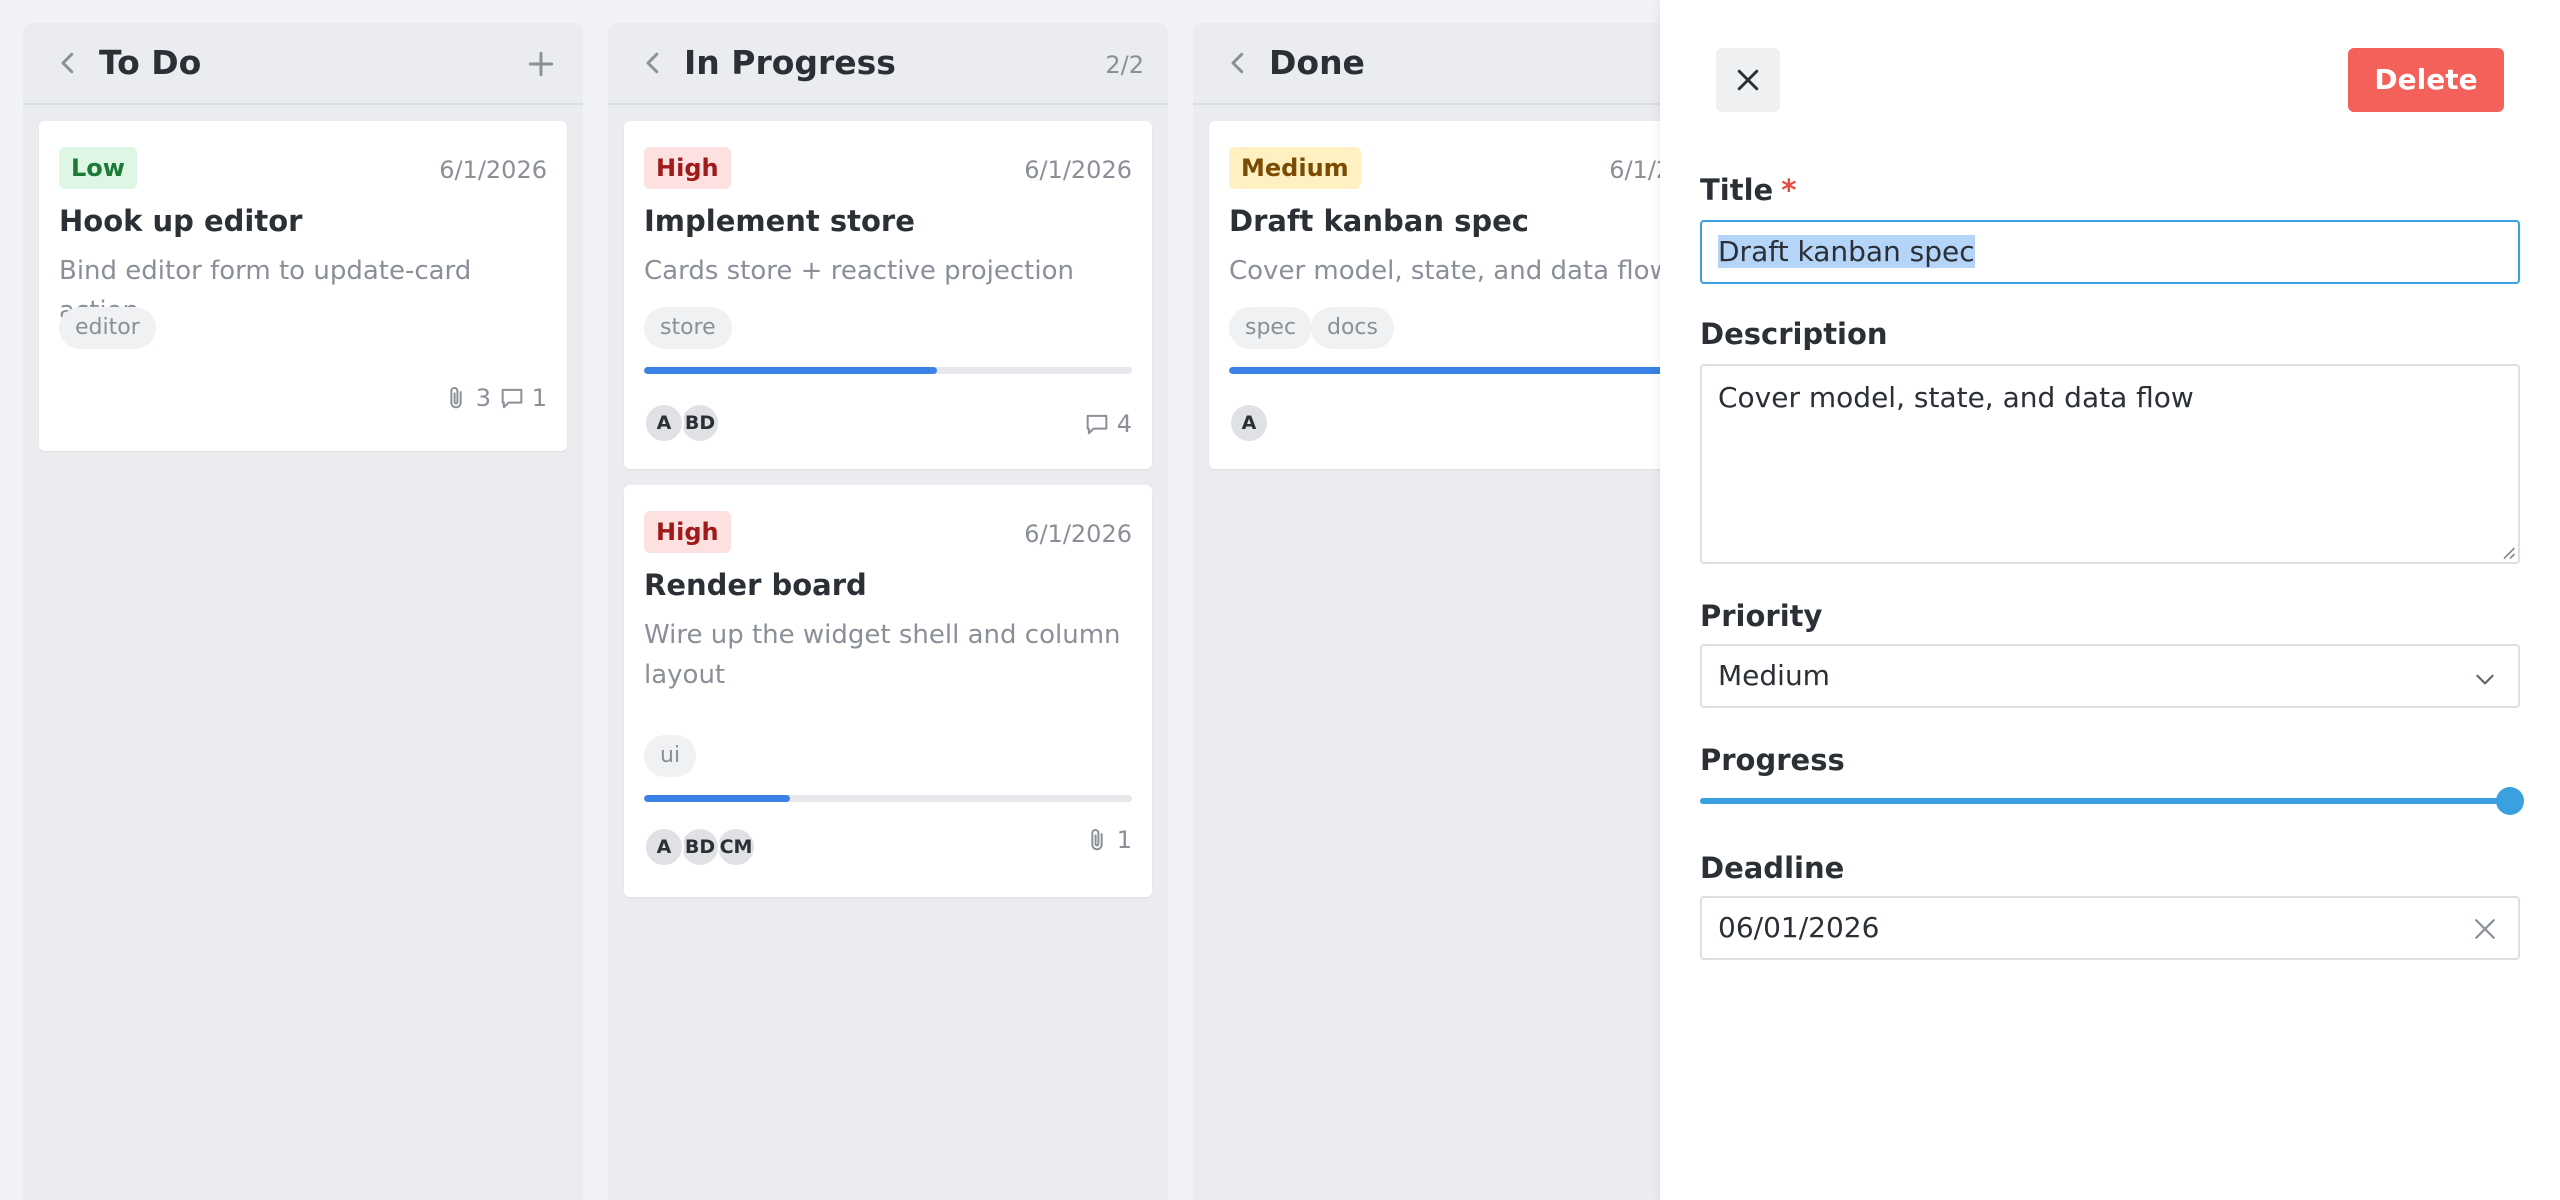  What do you see at coordinates (2485, 679) in the screenshot?
I see `chevron-down-icon` at bounding box center [2485, 679].